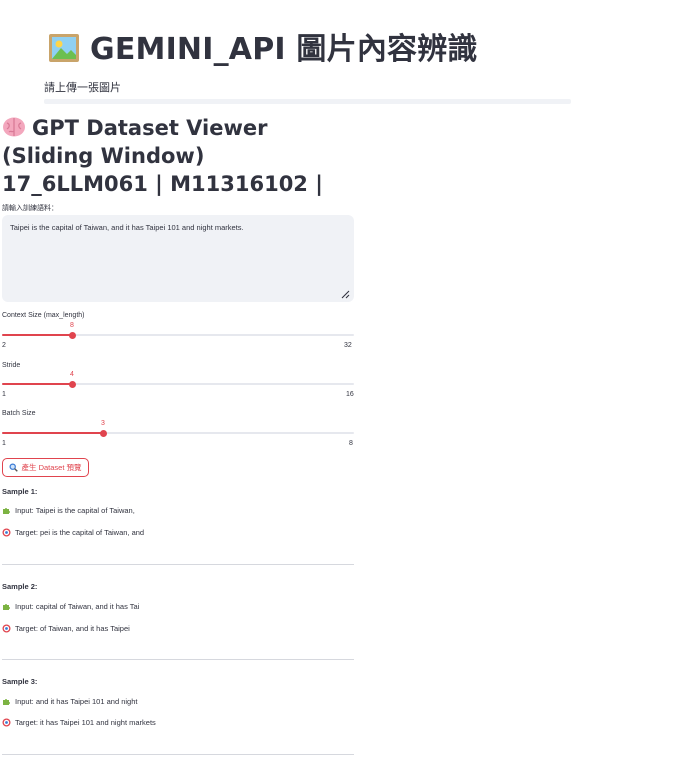  What do you see at coordinates (350, 394) in the screenshot?
I see `slider-max: 16` at bounding box center [350, 394].